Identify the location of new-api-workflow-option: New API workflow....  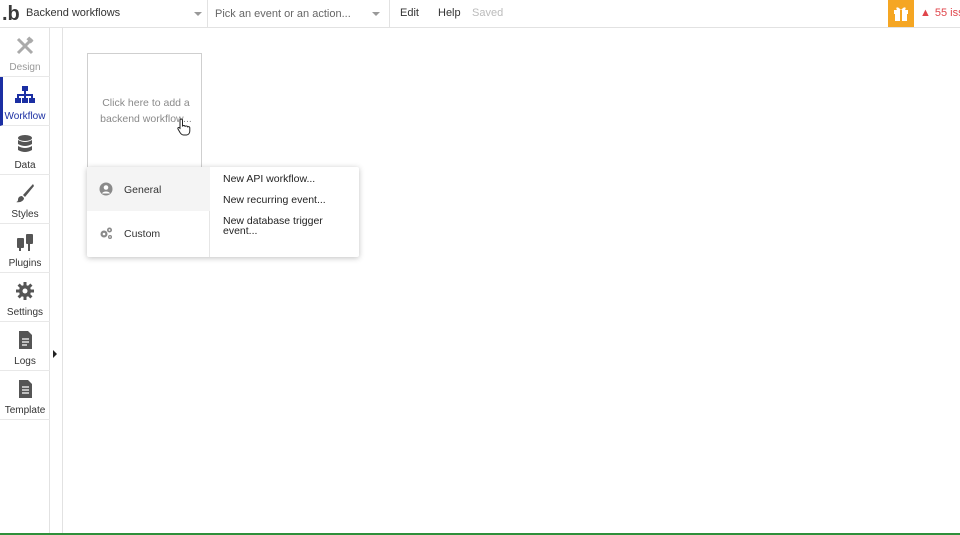
(283, 179).